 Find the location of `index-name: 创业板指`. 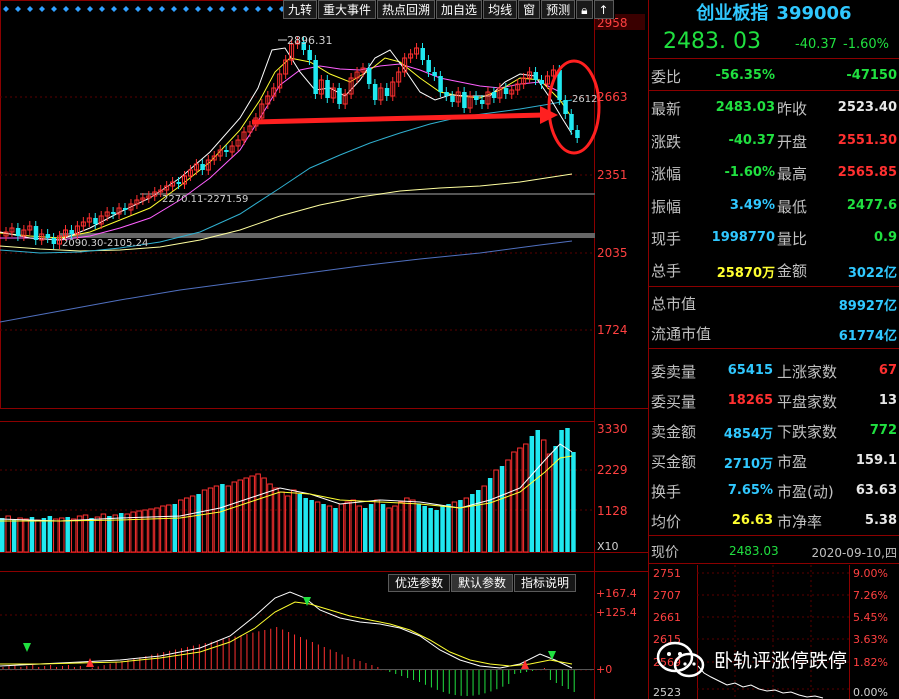

index-name: 创业板指 is located at coordinates (732, 13).